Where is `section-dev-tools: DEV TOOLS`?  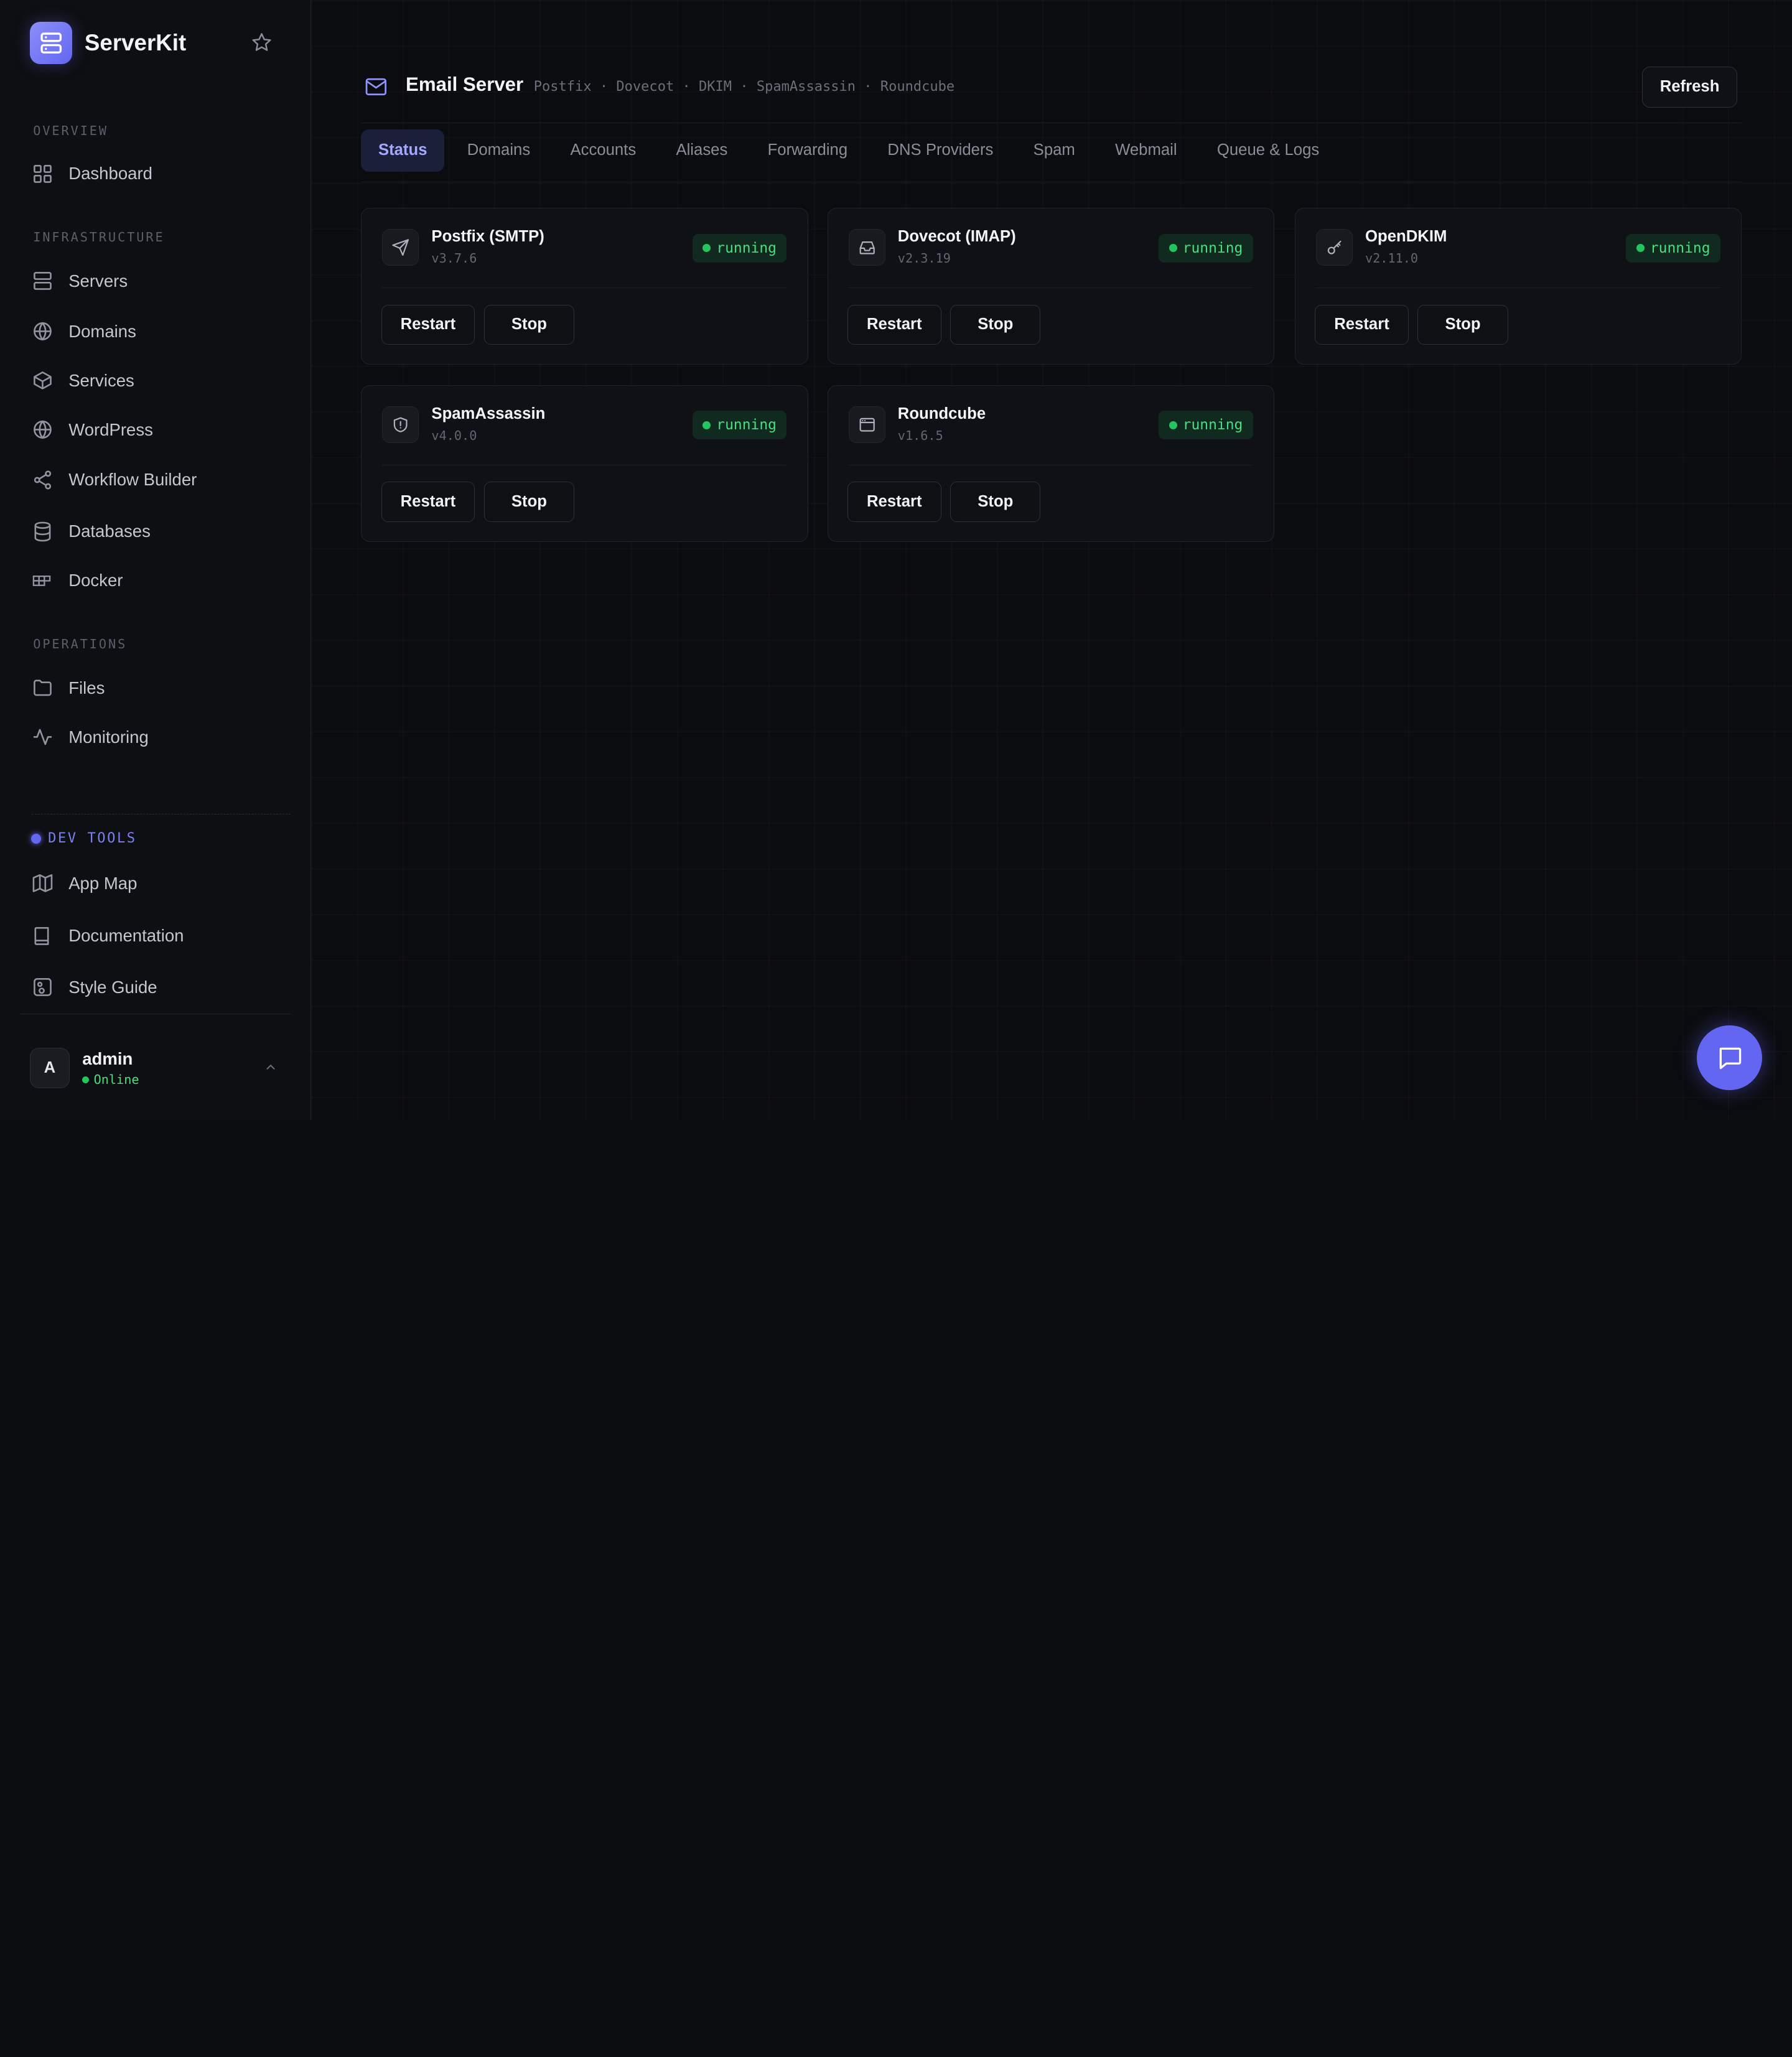
section-dev-tools: DEV TOOLS is located at coordinates (84, 839).